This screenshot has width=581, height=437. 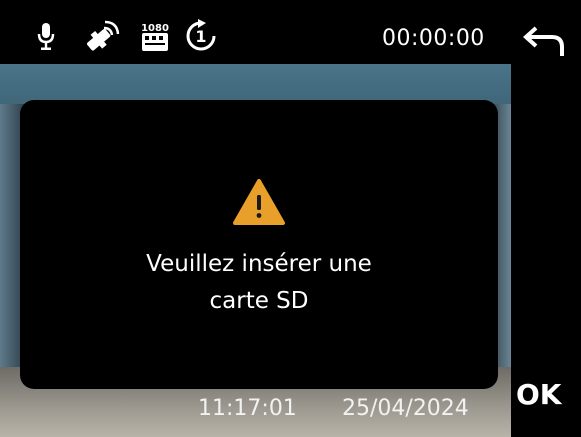 I want to click on microphone-icon, so click(x=46, y=37).